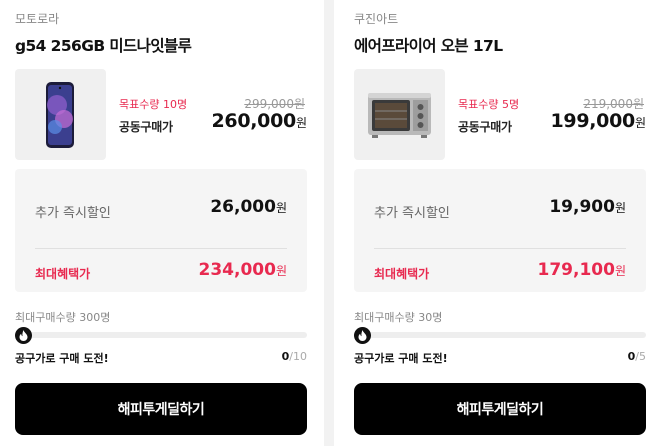 This screenshot has width=658, height=446. I want to click on target-quantity: 목표수량 5명, so click(489, 104).